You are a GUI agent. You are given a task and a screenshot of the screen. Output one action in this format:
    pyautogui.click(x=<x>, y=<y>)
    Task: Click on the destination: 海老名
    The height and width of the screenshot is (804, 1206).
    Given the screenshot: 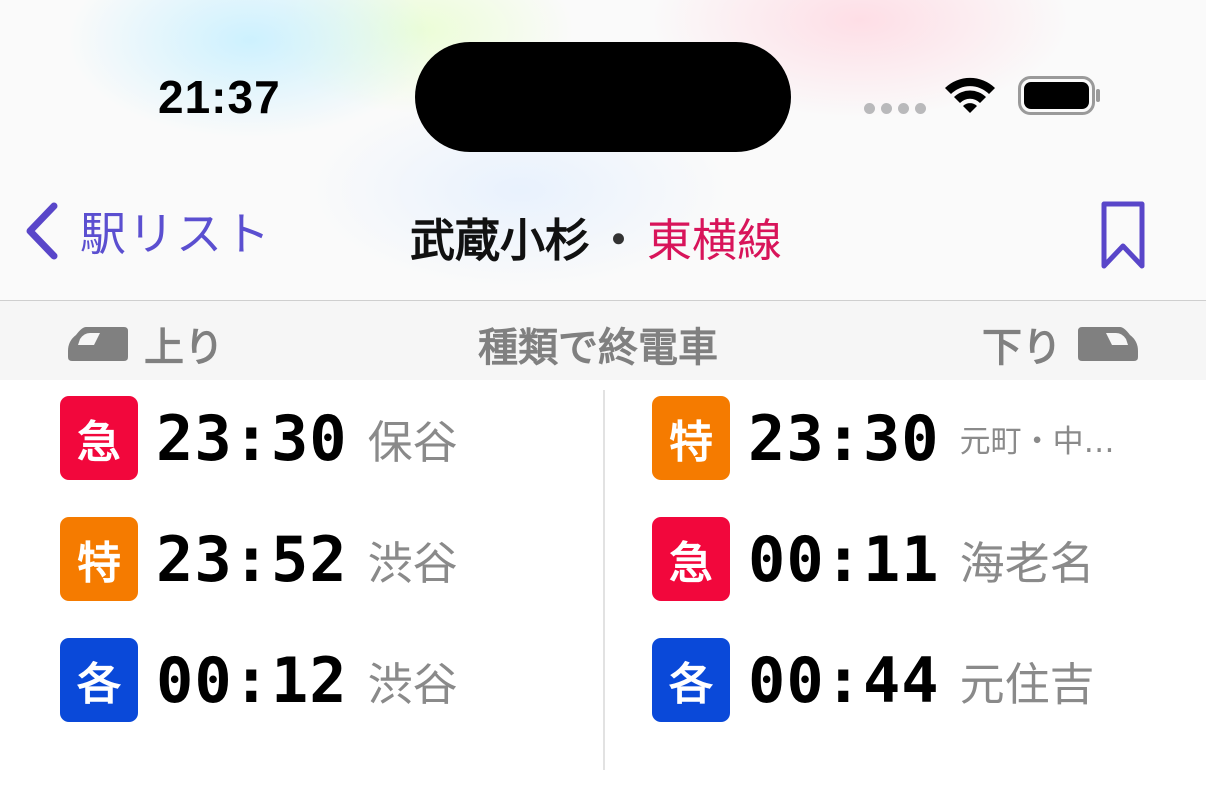 What is the action you would take?
    pyautogui.click(x=1027, y=563)
    